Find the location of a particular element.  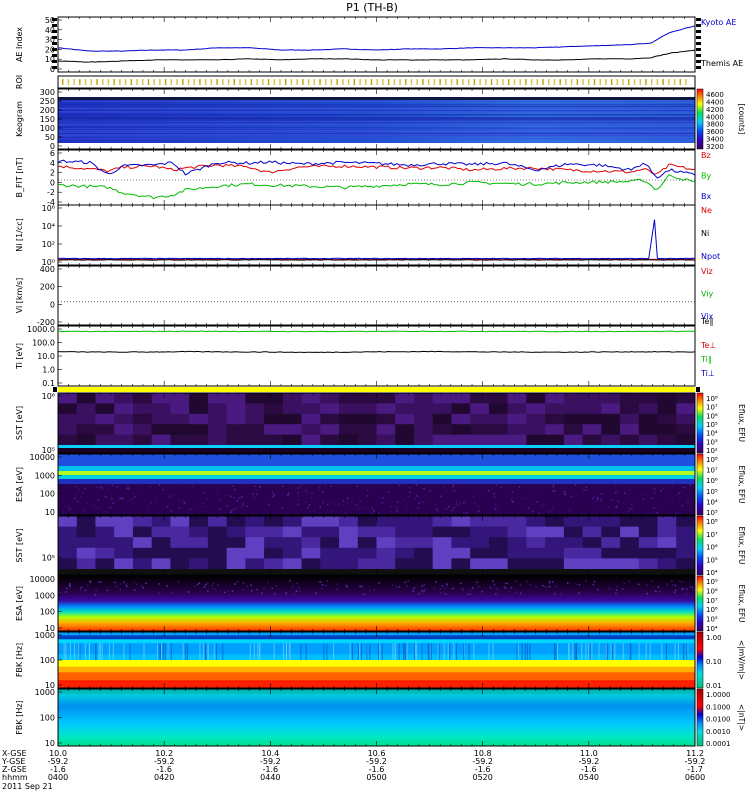

panel-frame is located at coordinates (376, 295).